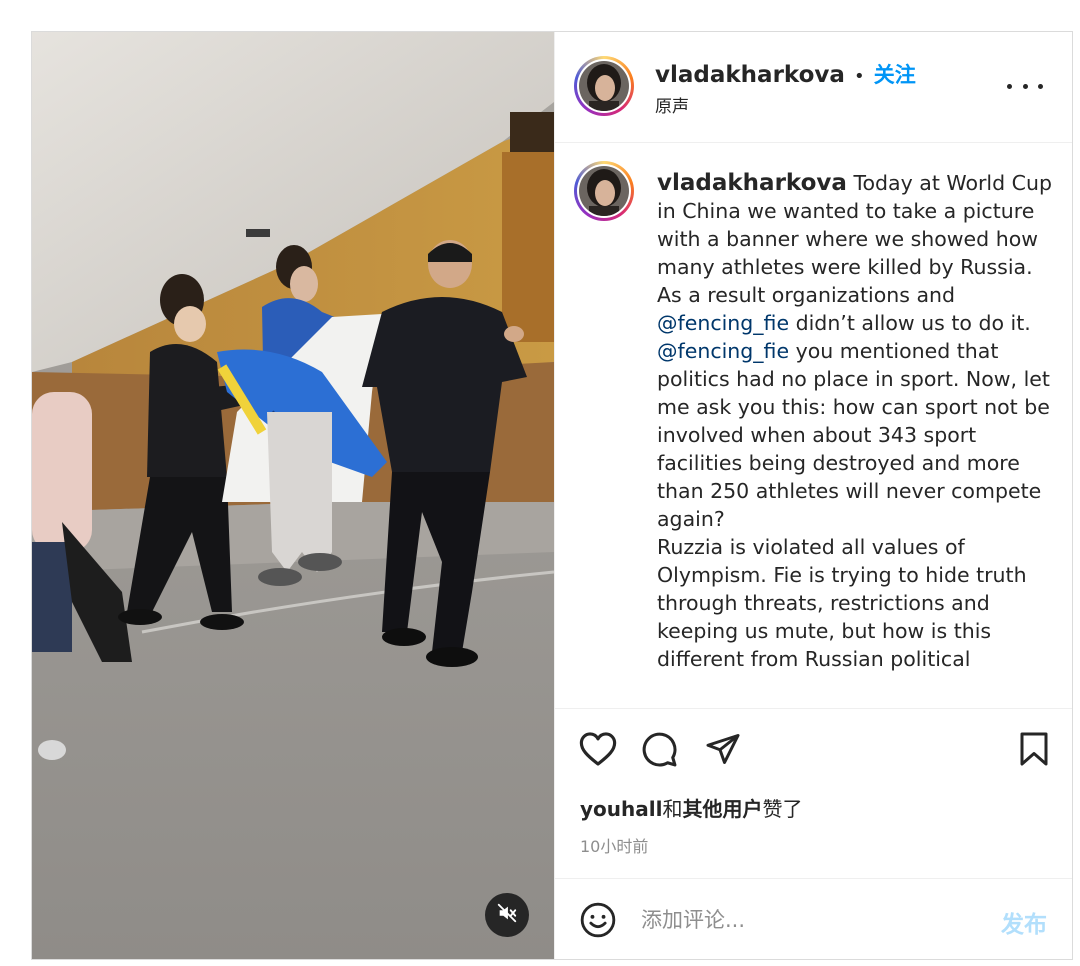 Image resolution: width=1080 pixels, height=966 pixels. I want to click on caption-text-1b: didn’t allow us to do it., so click(910, 323).